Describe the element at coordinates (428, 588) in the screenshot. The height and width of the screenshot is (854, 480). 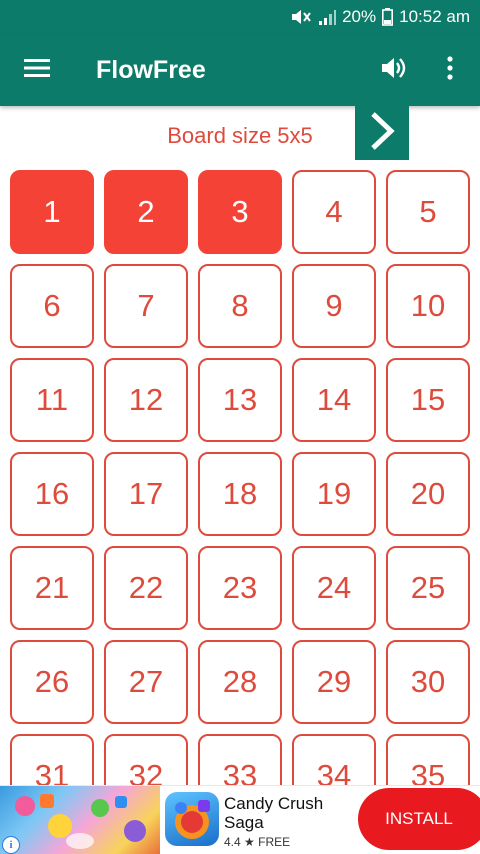
I see `level-button: 25` at that location.